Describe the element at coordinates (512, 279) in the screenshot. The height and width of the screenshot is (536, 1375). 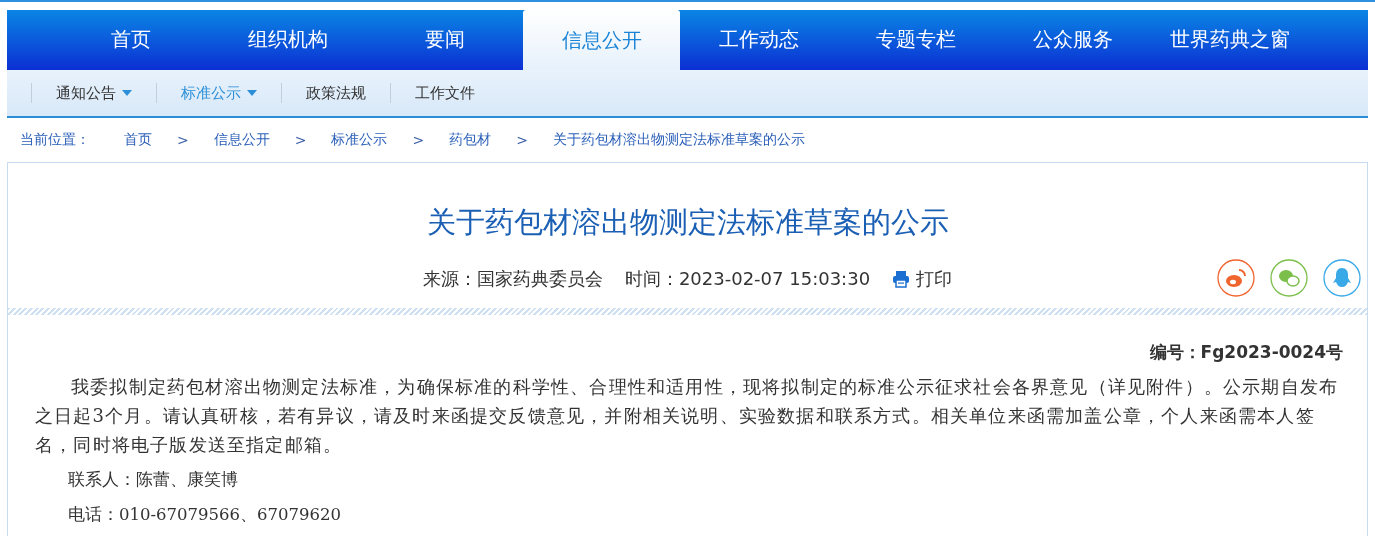
I see `article-source: 来源：国家药典委员会` at that location.